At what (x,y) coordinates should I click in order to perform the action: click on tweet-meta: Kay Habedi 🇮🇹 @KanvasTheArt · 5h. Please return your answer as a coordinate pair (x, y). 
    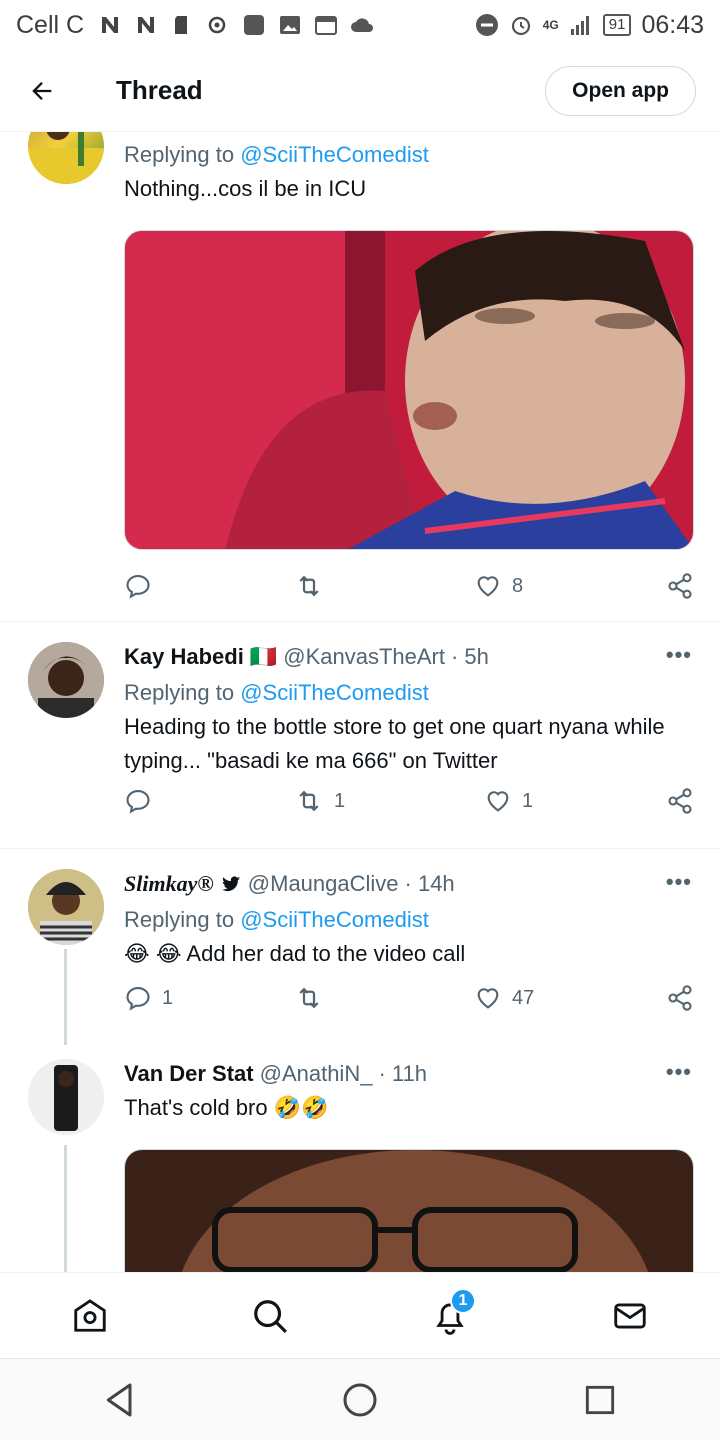
    Looking at the image, I should click on (409, 657).